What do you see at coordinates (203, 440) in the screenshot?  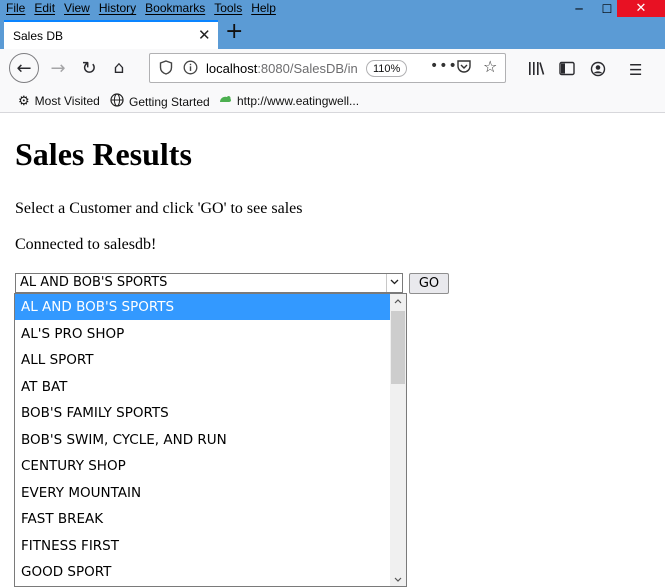 I see `list-item: BOB'S SWIM, CYCLE, AND RUN` at bounding box center [203, 440].